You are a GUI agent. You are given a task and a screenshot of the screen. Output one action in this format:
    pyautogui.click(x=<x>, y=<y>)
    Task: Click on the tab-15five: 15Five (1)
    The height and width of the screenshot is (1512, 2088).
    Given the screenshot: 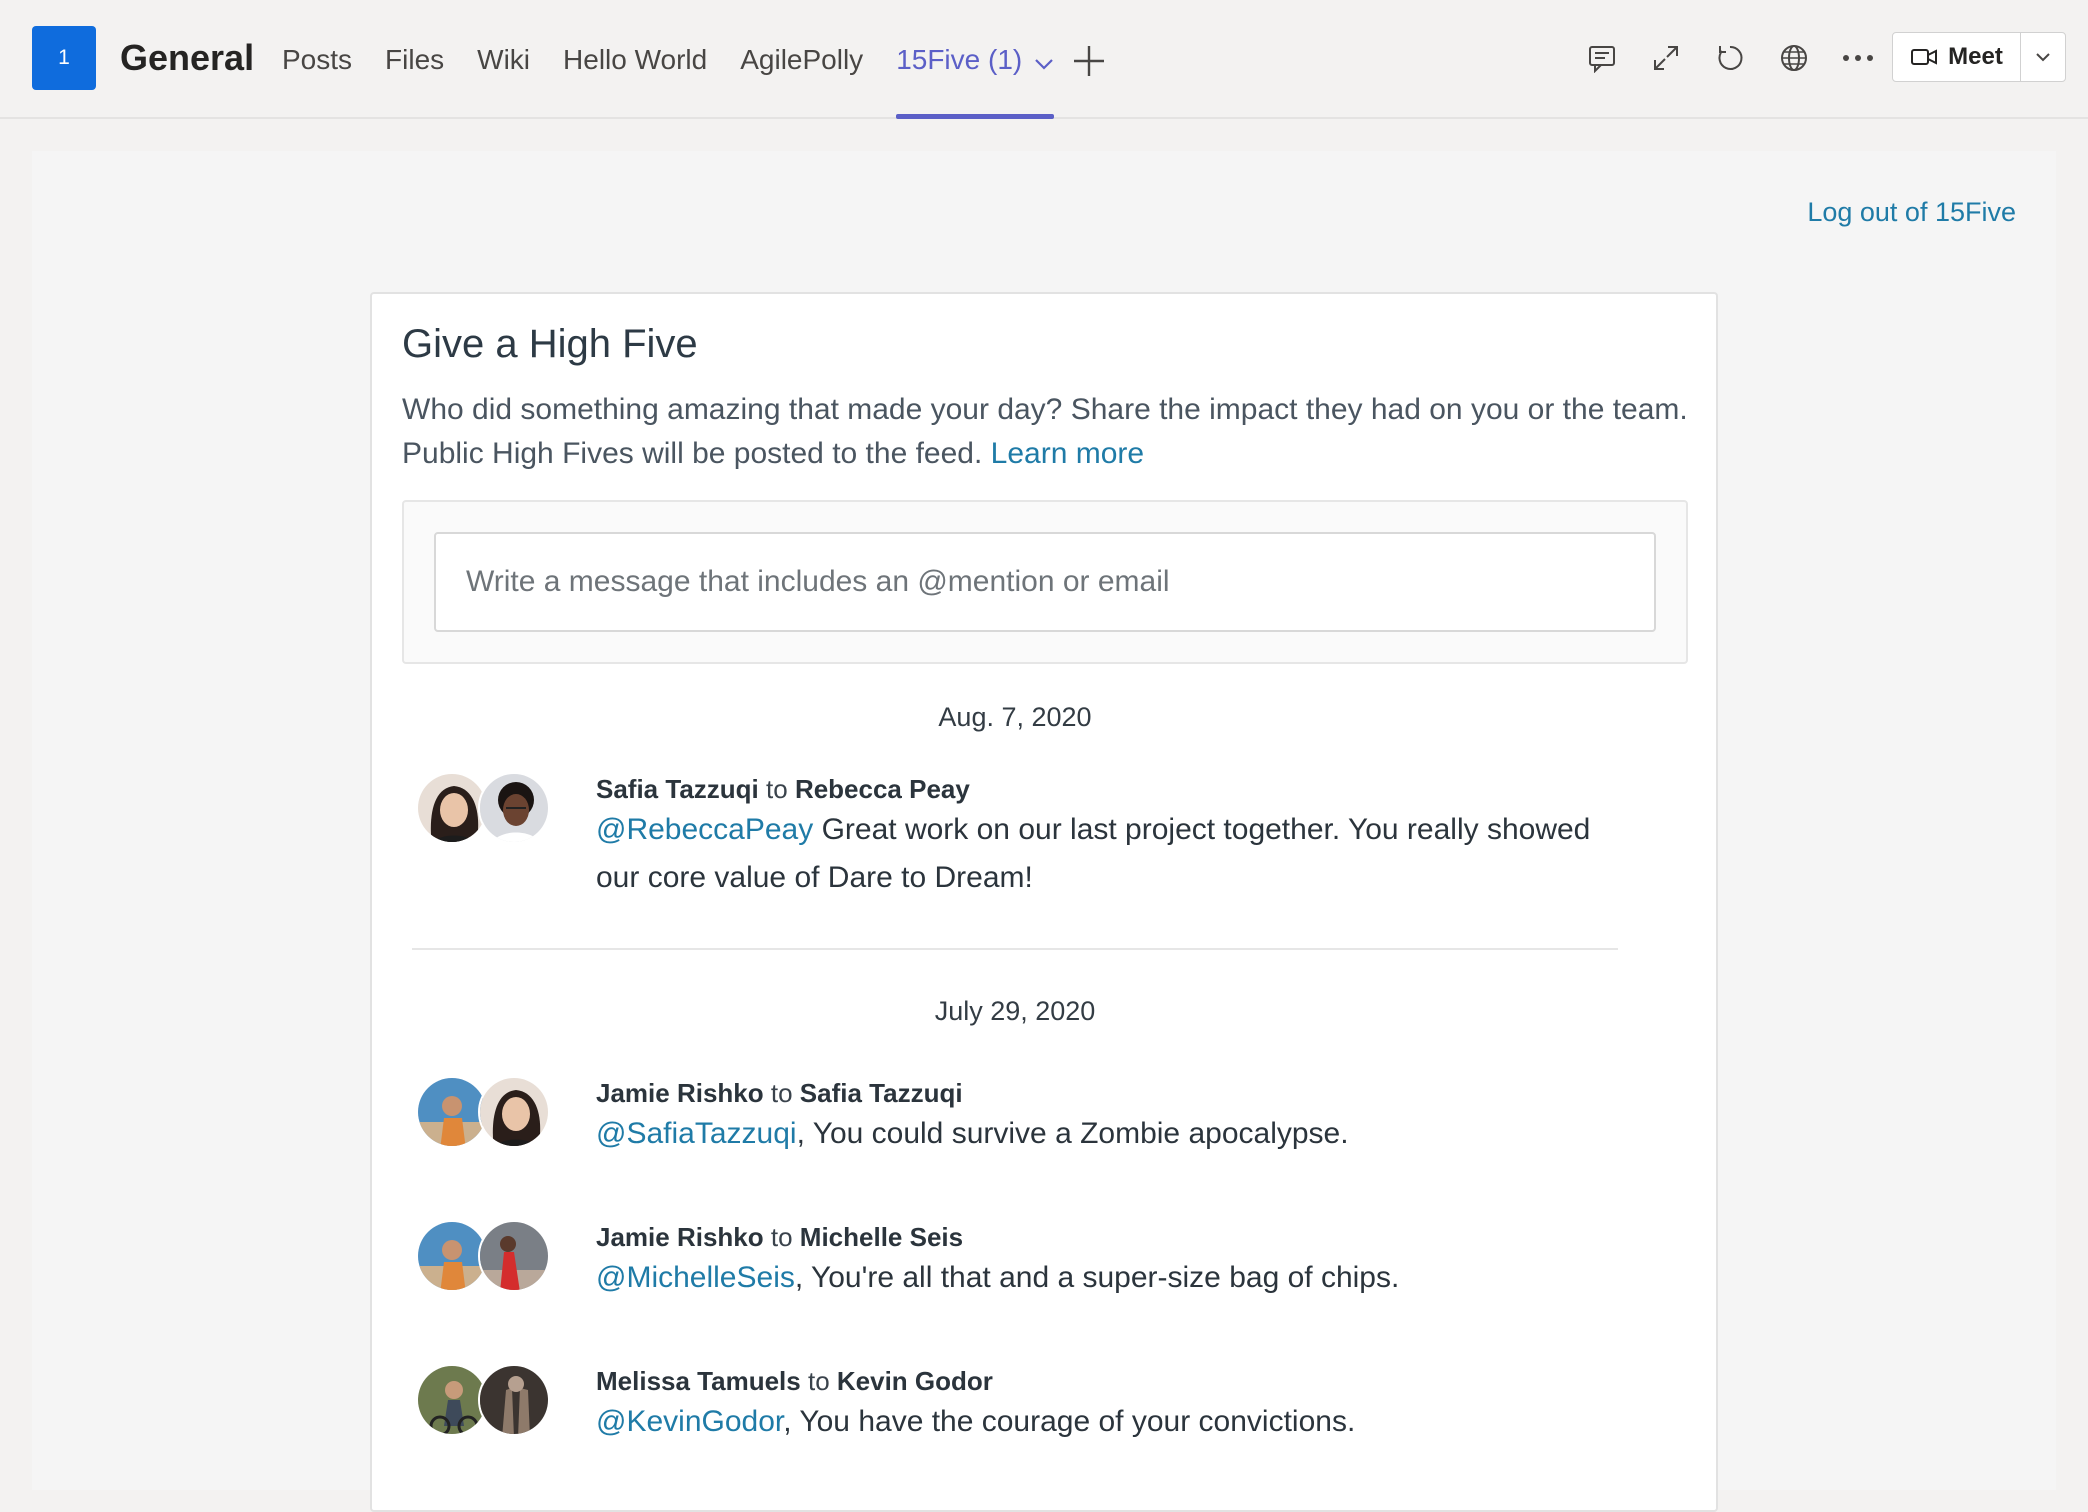 What is the action you would take?
    pyautogui.click(x=975, y=76)
    